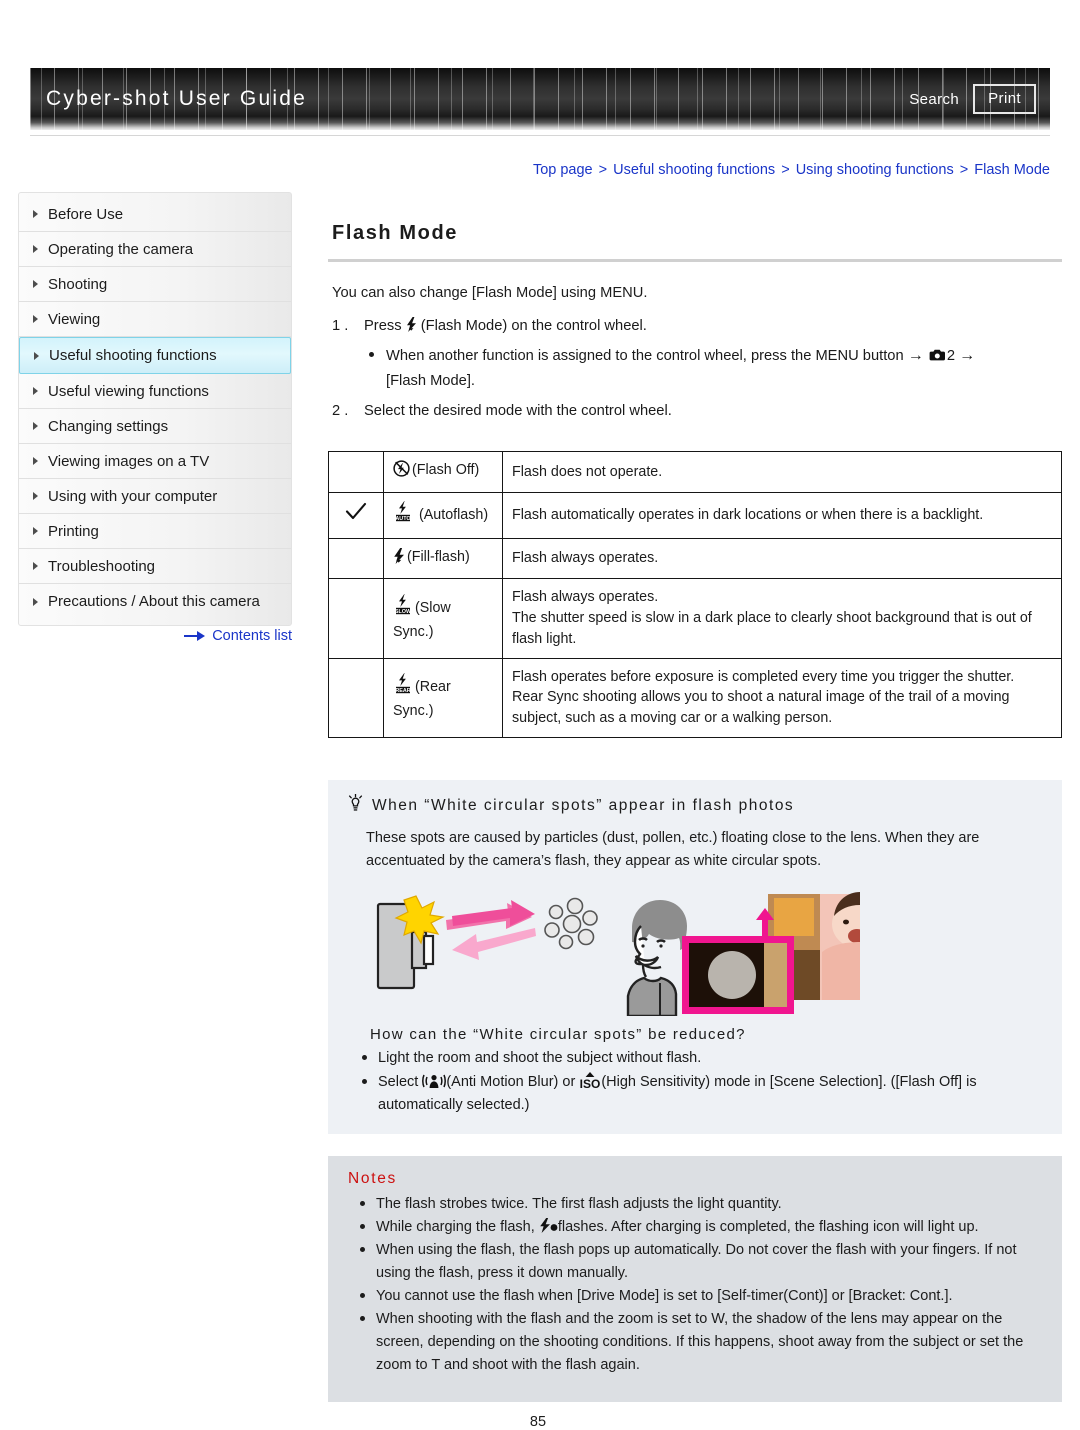 This screenshot has height=1430, width=1080. What do you see at coordinates (108, 426) in the screenshot?
I see `sidebar-item-label: Changing settings` at bounding box center [108, 426].